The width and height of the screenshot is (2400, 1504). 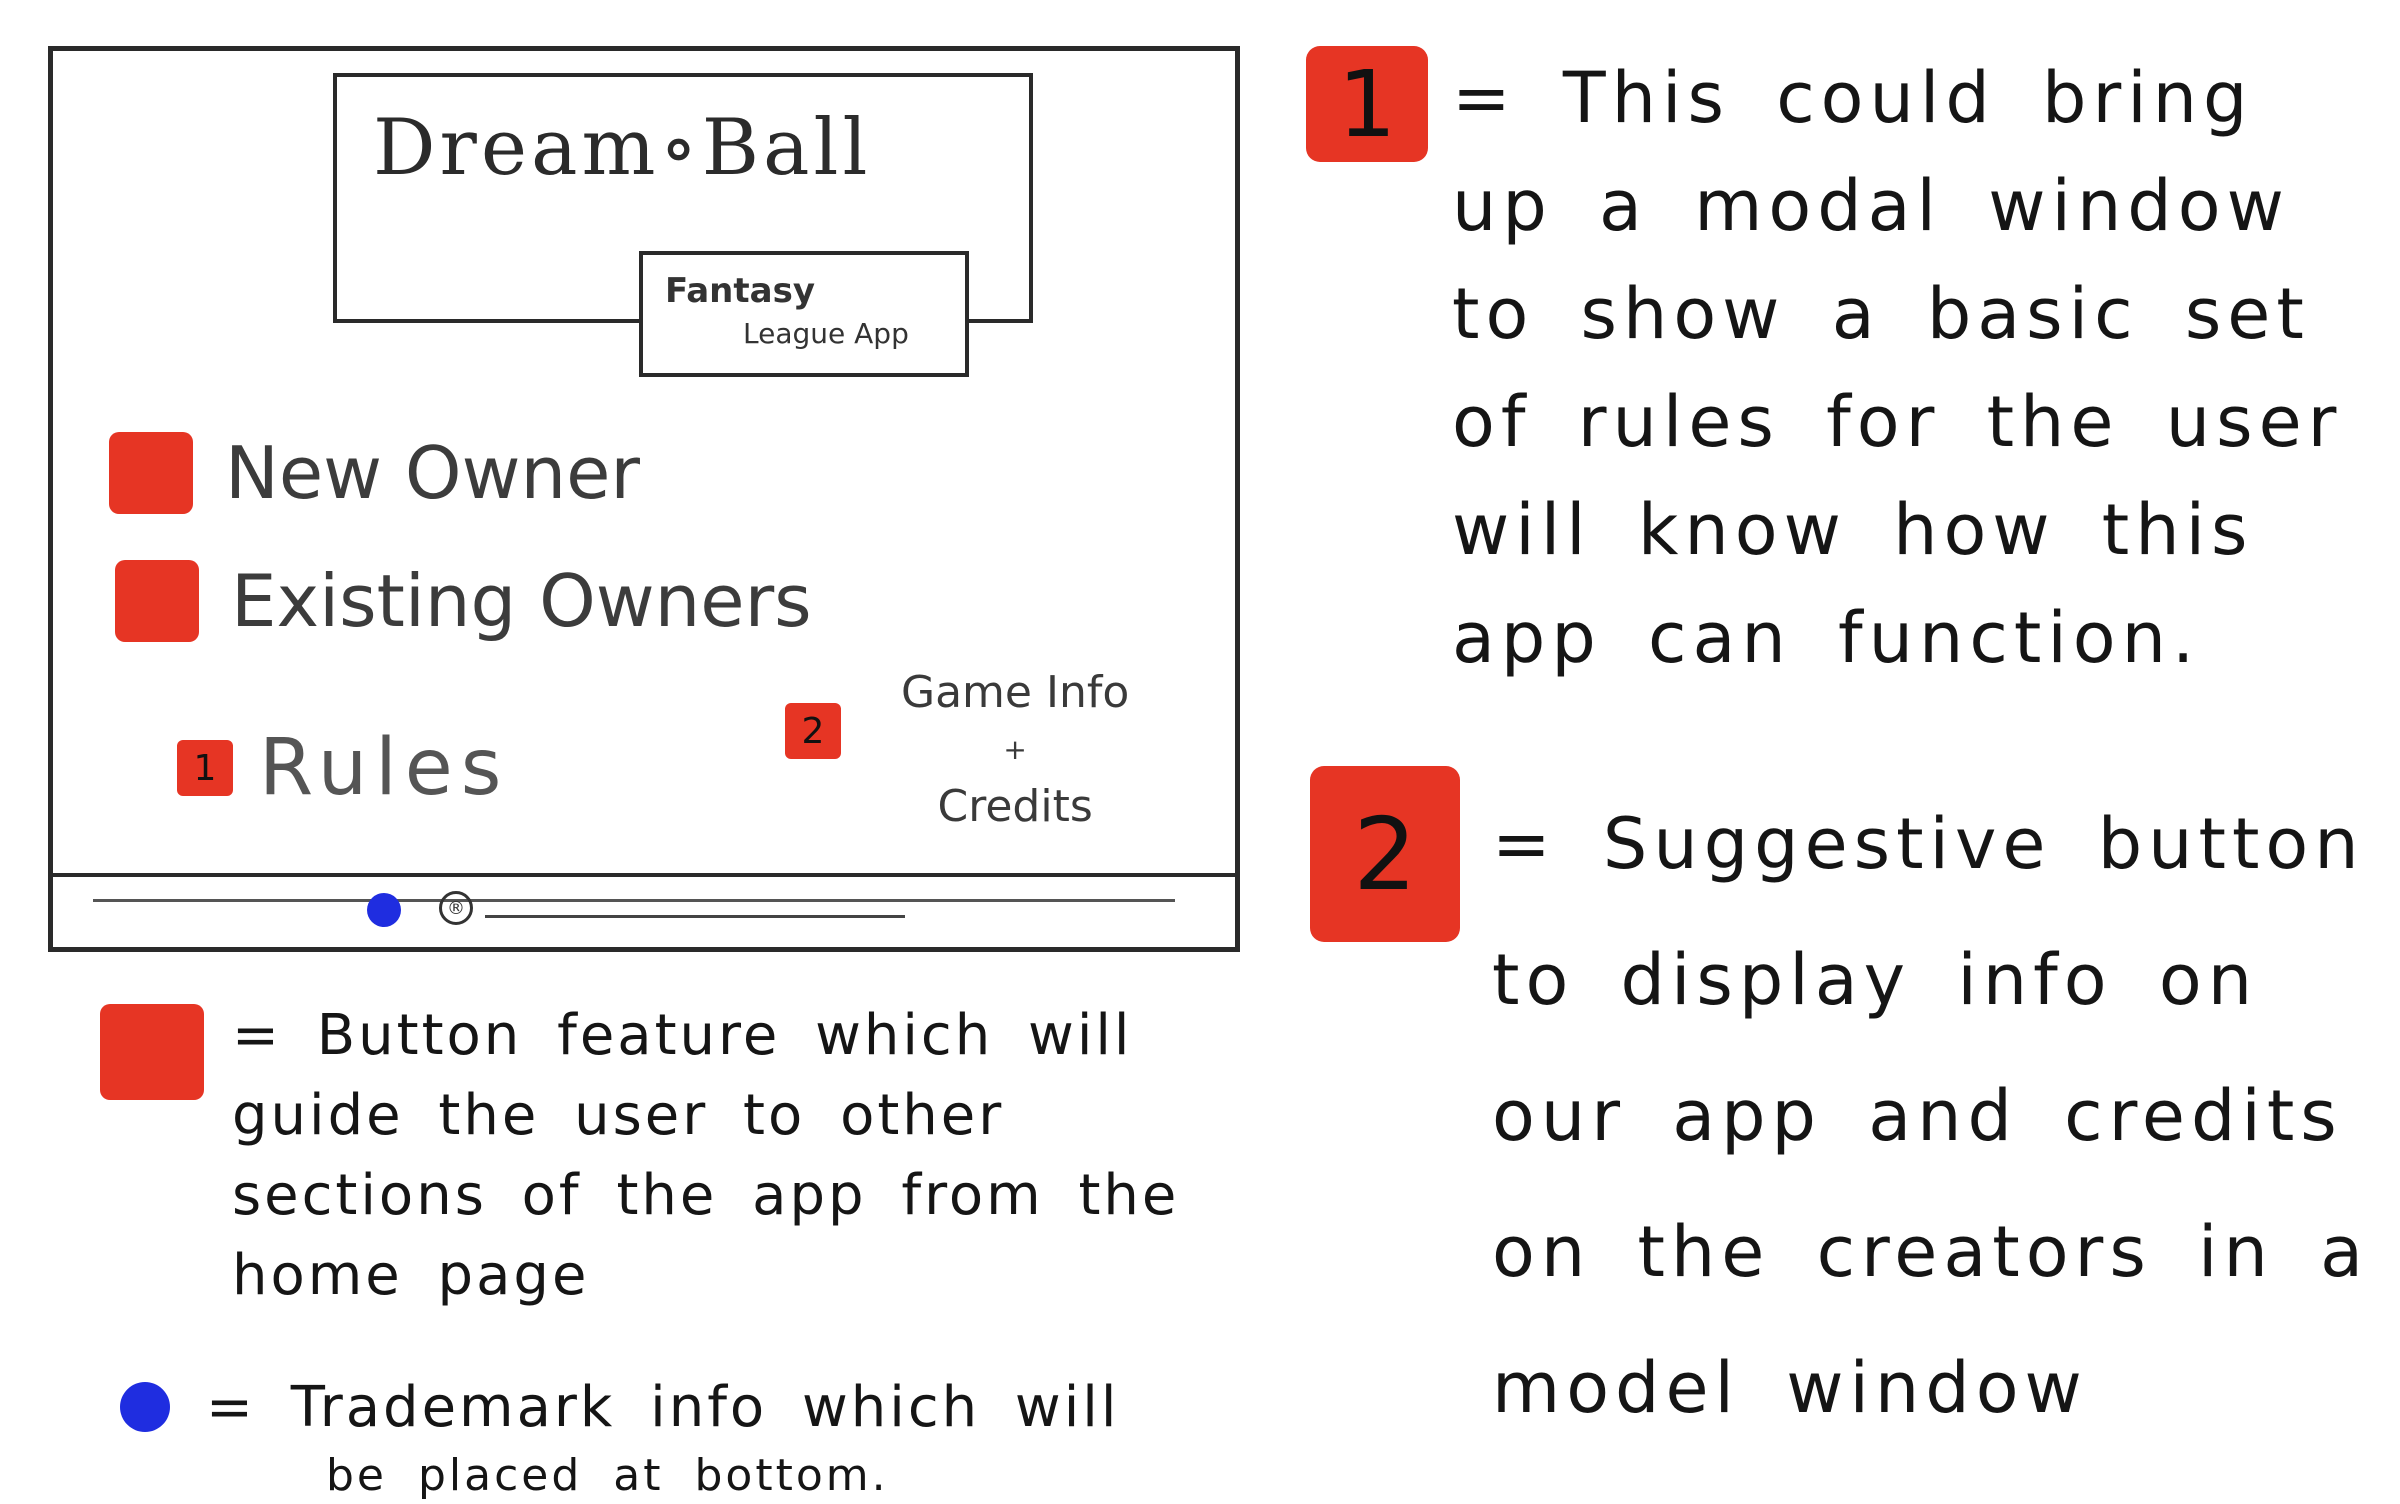 I want to click on legend-trademark-line2: be placed at bottom., so click(x=607, y=1475).